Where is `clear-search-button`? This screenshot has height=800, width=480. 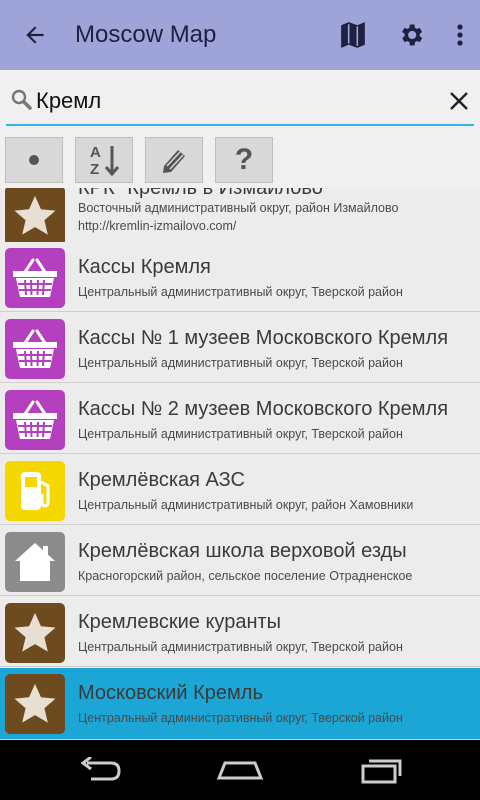 clear-search-button is located at coordinates (459, 101).